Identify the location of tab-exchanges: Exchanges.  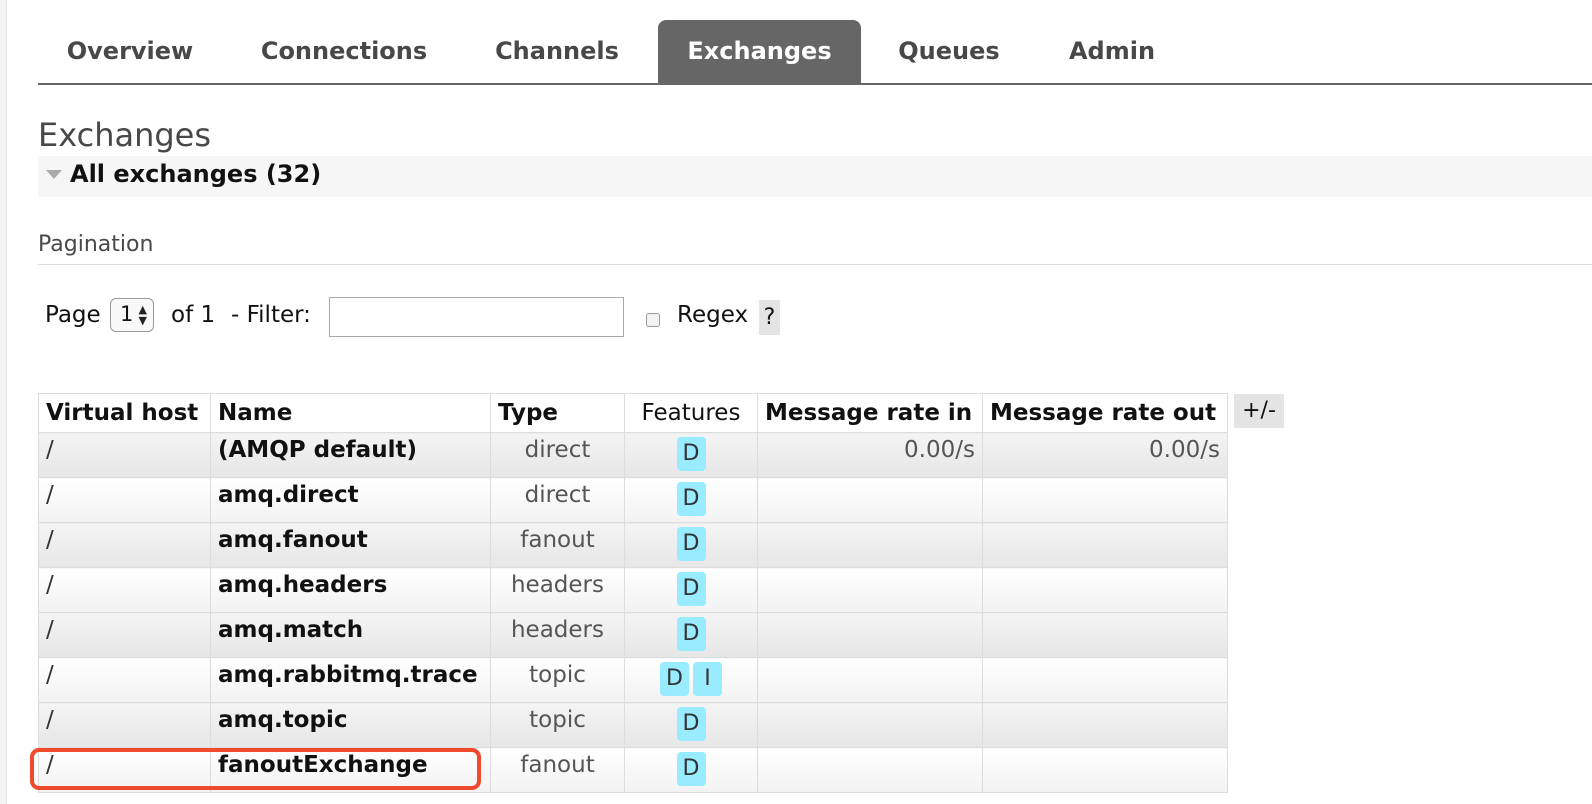
(759, 51).